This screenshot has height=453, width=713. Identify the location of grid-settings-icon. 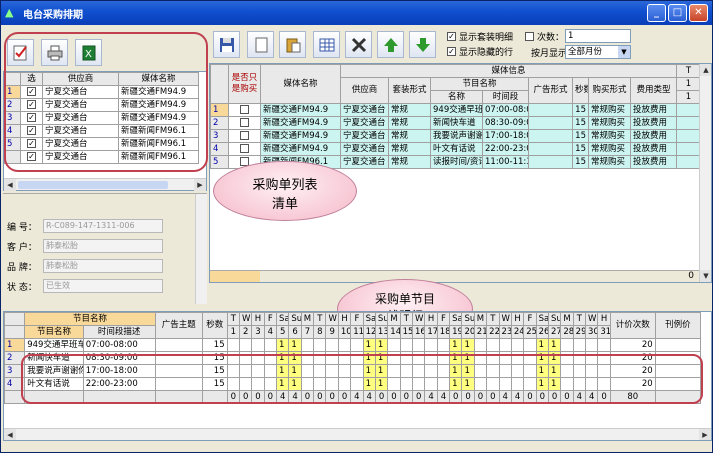
(326, 44).